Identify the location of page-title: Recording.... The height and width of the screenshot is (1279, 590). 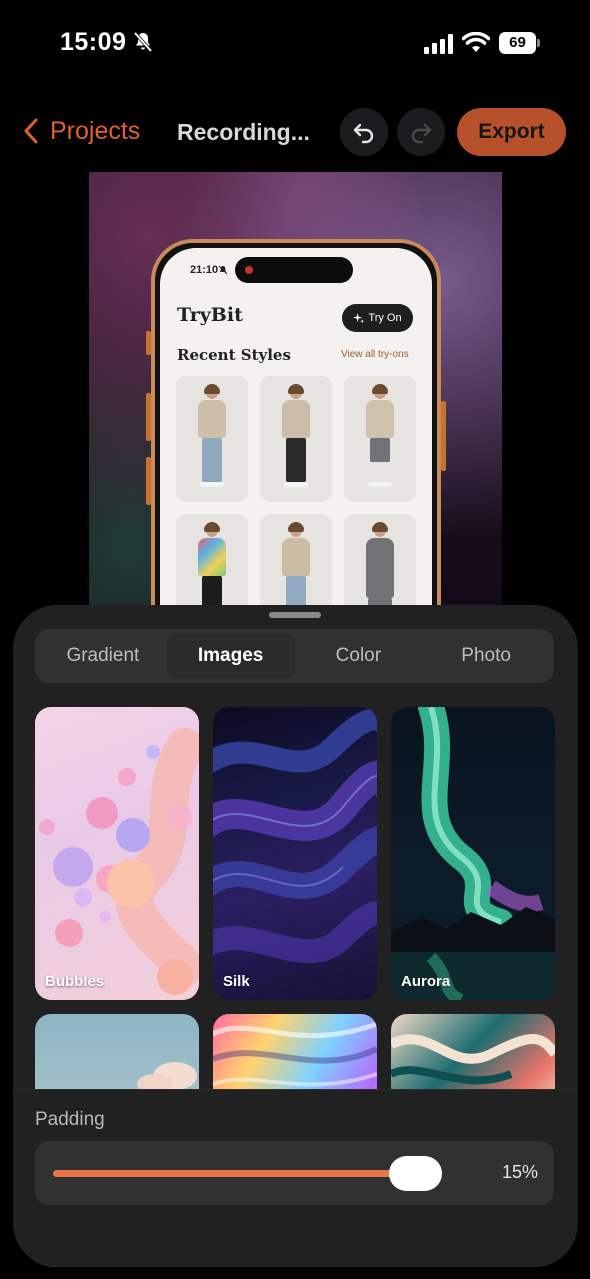
(243, 132).